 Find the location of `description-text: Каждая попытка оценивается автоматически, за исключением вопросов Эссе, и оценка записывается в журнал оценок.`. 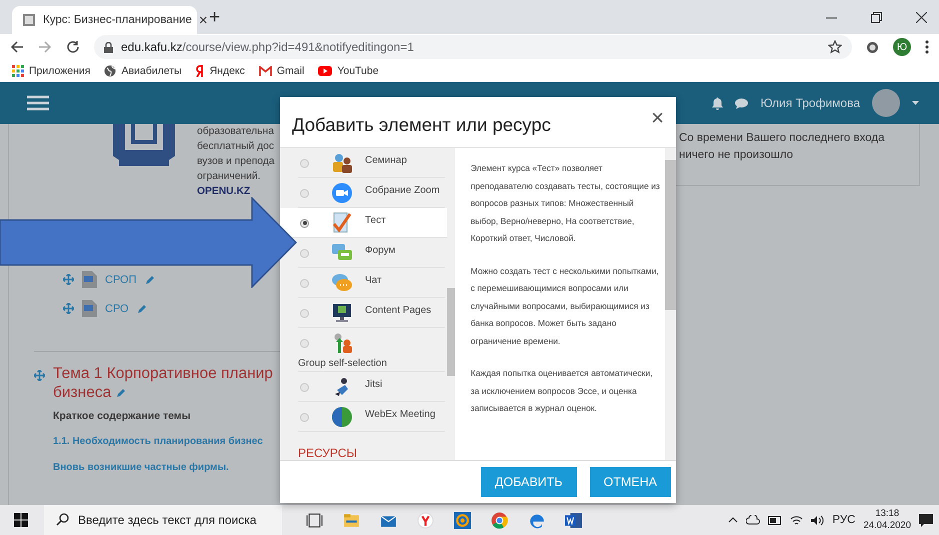

description-text: Каждая попытка оценивается автоматически, за исключением вопросов Эссе, и оценка записывается в журнал оценок. is located at coordinates (562, 391).